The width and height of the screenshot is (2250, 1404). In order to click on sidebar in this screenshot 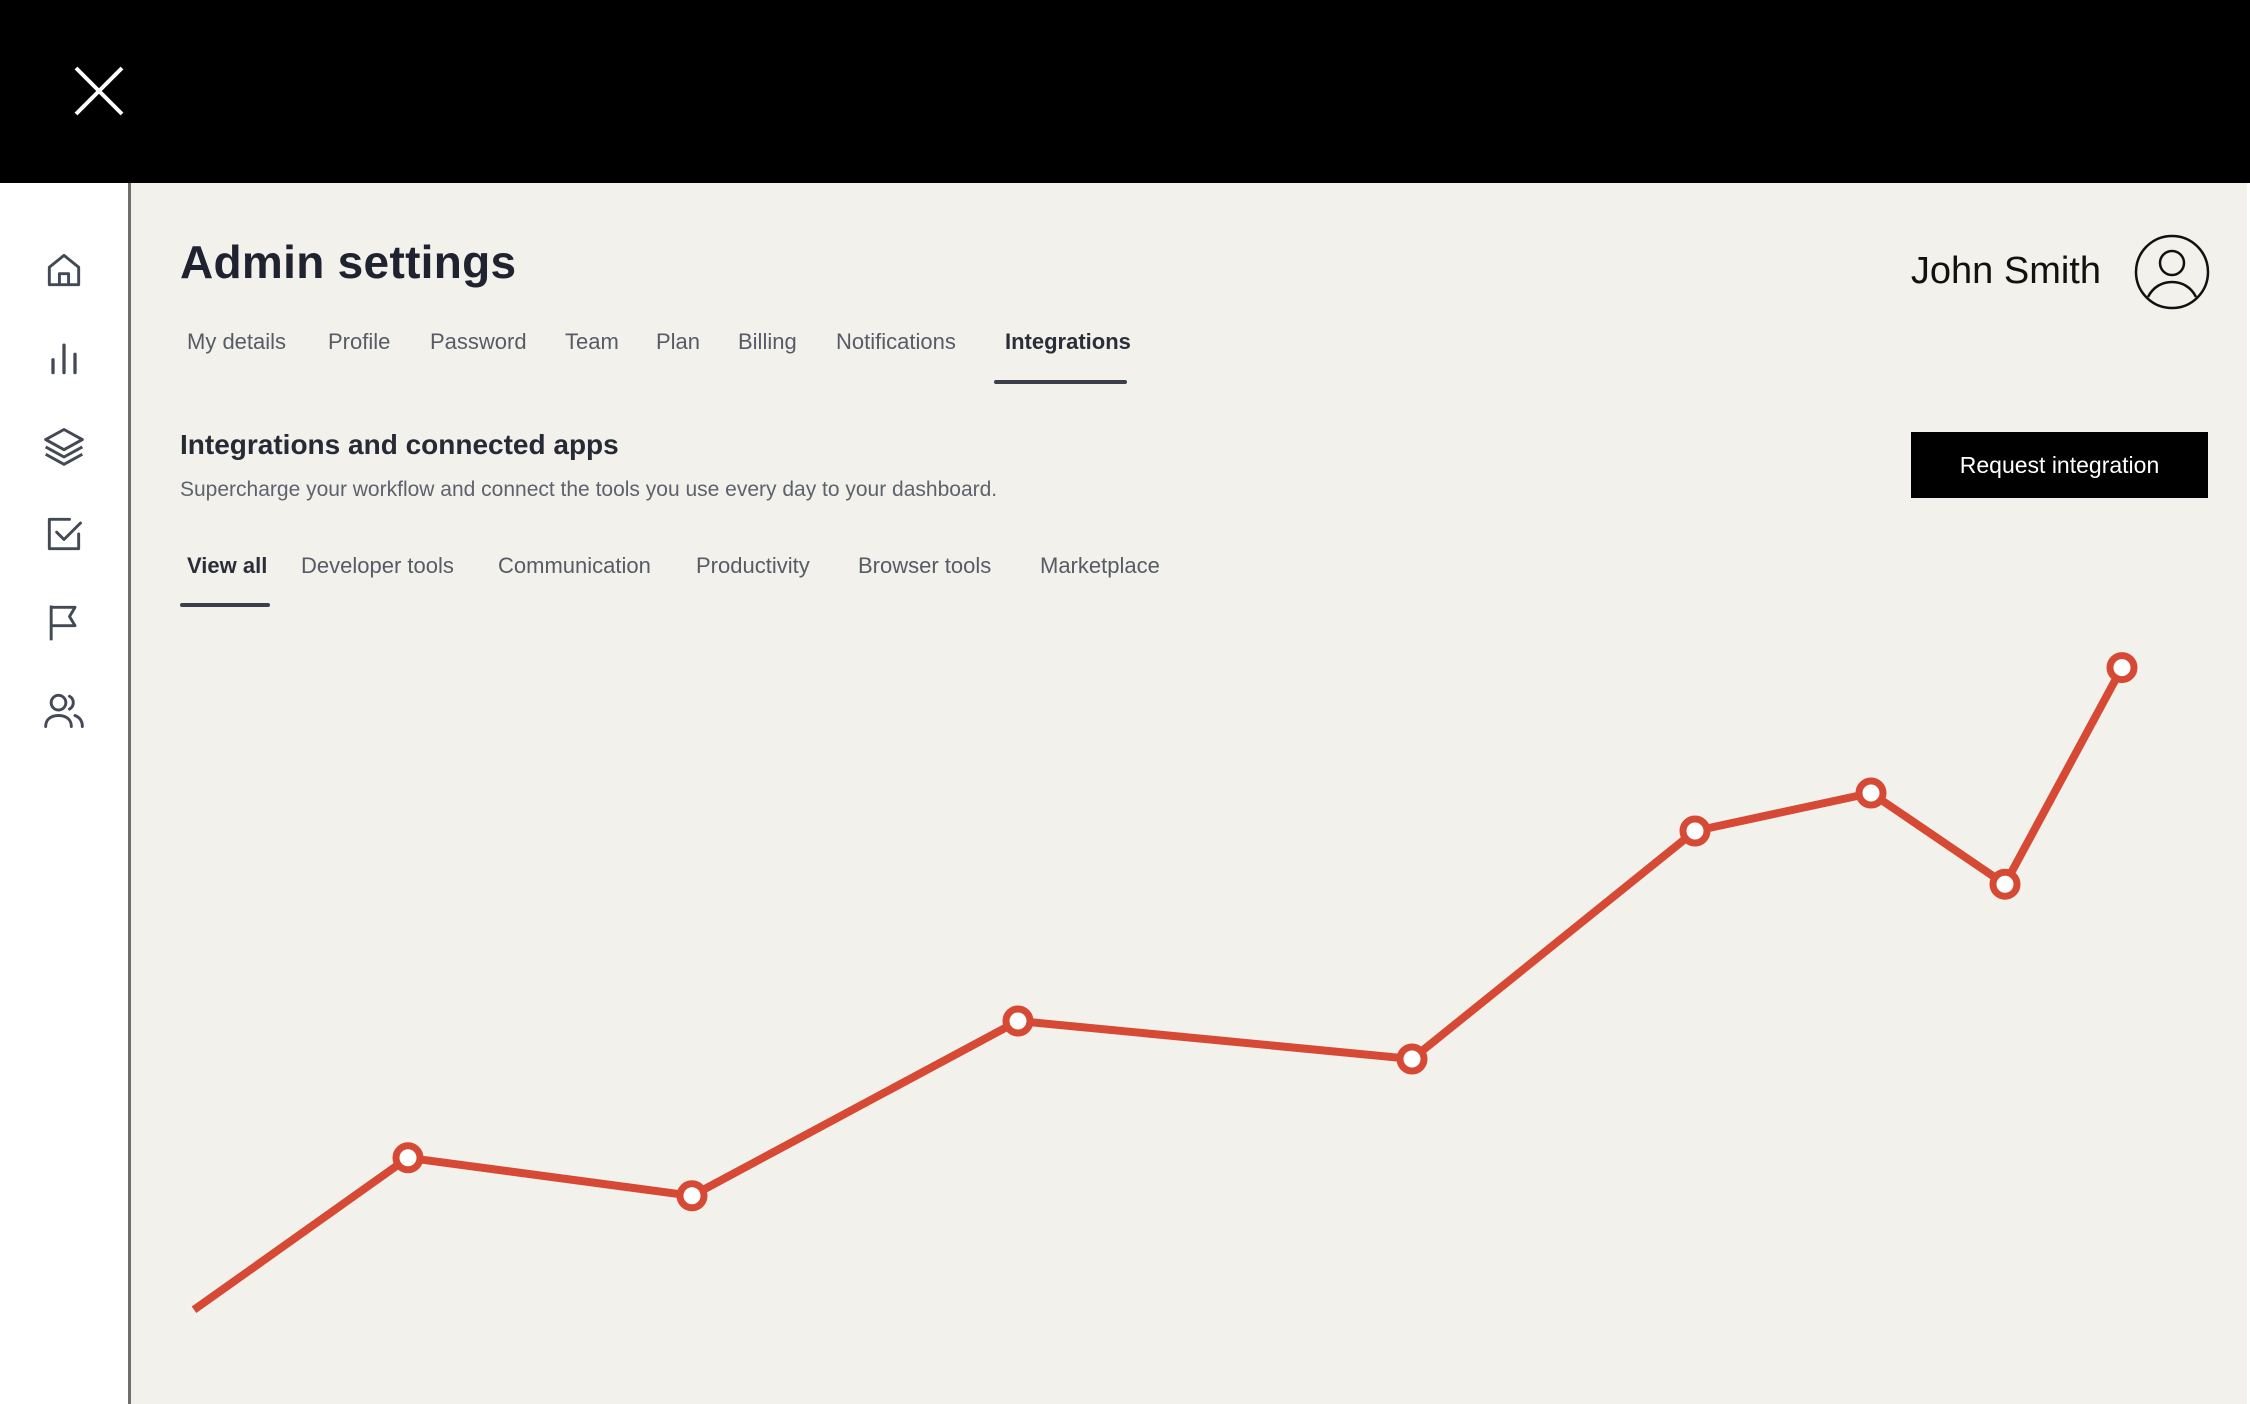, I will do `click(65, 793)`.